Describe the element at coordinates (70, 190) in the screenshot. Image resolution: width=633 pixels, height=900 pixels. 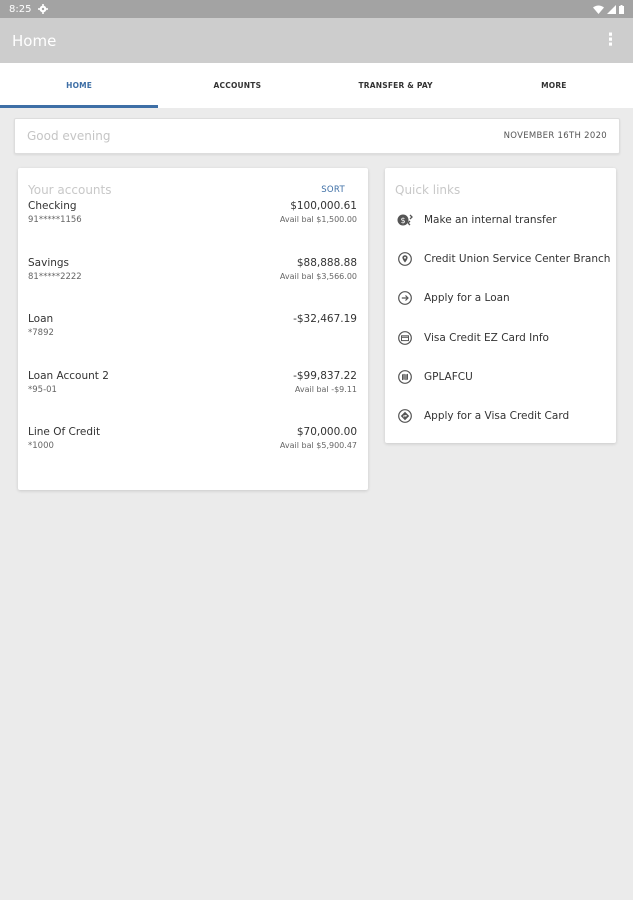
I see `accounts-title: Your accounts` at that location.